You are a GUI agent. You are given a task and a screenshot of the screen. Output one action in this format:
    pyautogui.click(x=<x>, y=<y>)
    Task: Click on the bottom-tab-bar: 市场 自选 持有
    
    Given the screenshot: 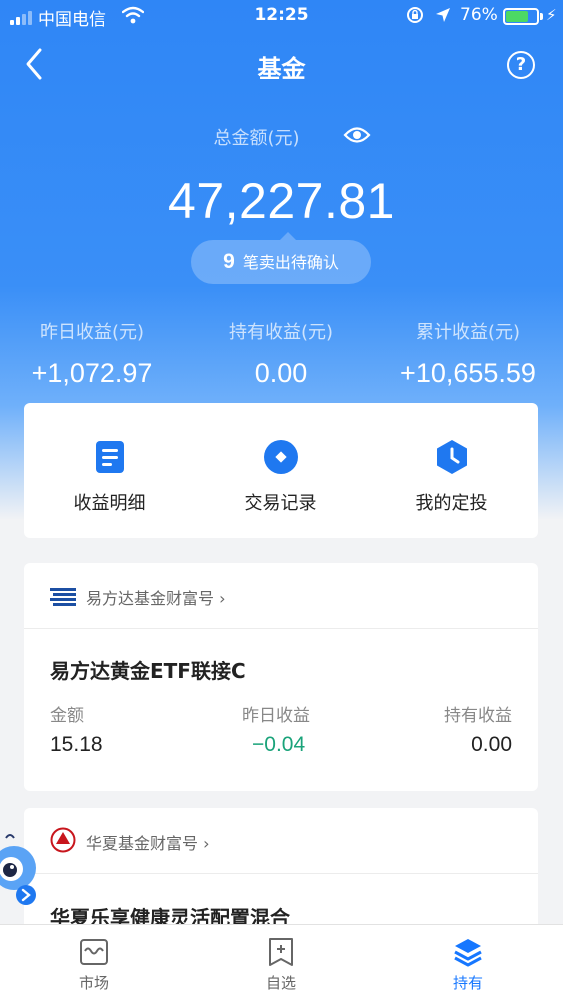 What is the action you would take?
    pyautogui.click(x=281, y=962)
    